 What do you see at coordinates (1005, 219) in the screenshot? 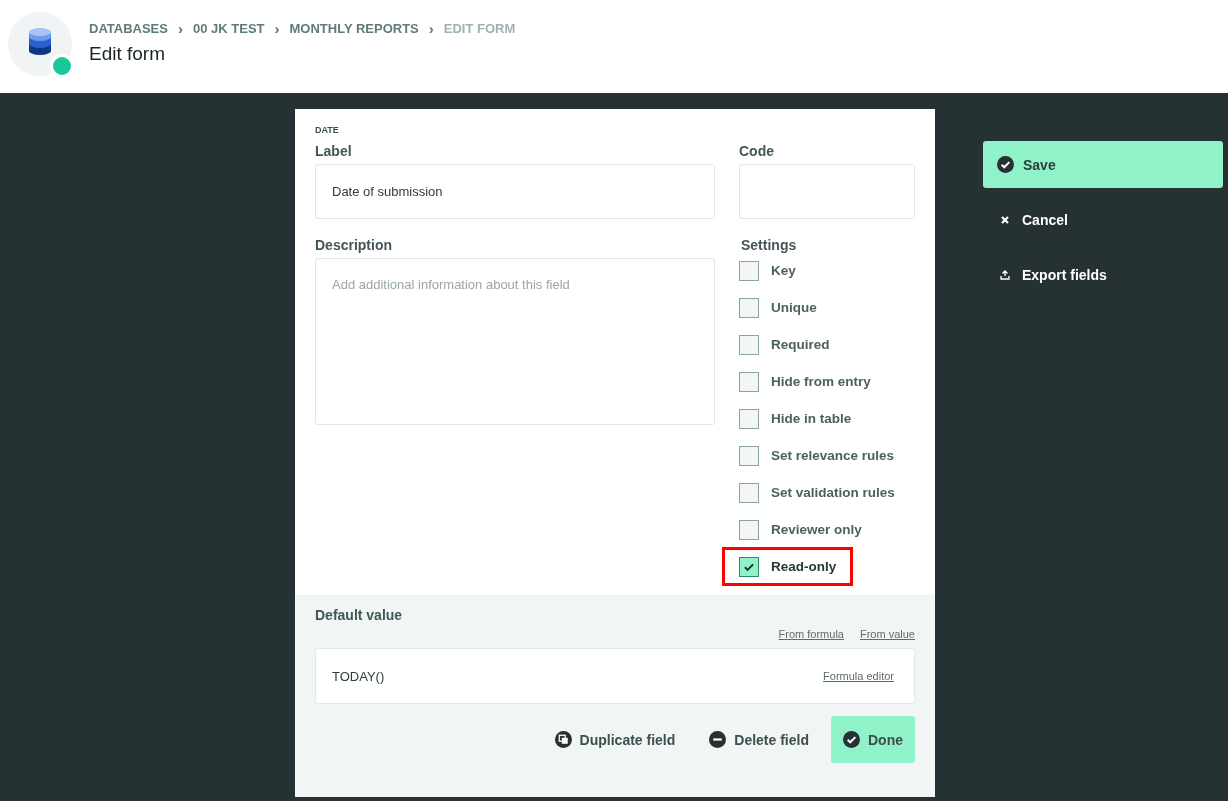
I see `close-icon` at bounding box center [1005, 219].